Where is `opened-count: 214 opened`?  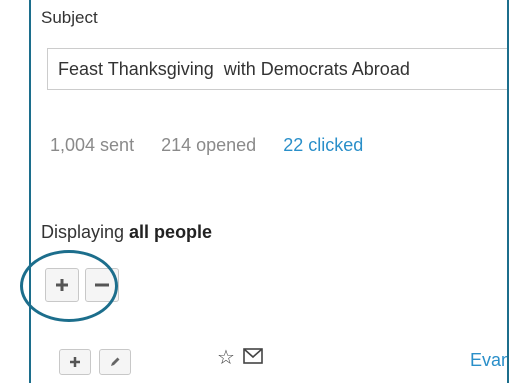
opened-count: 214 opened is located at coordinates (209, 145).